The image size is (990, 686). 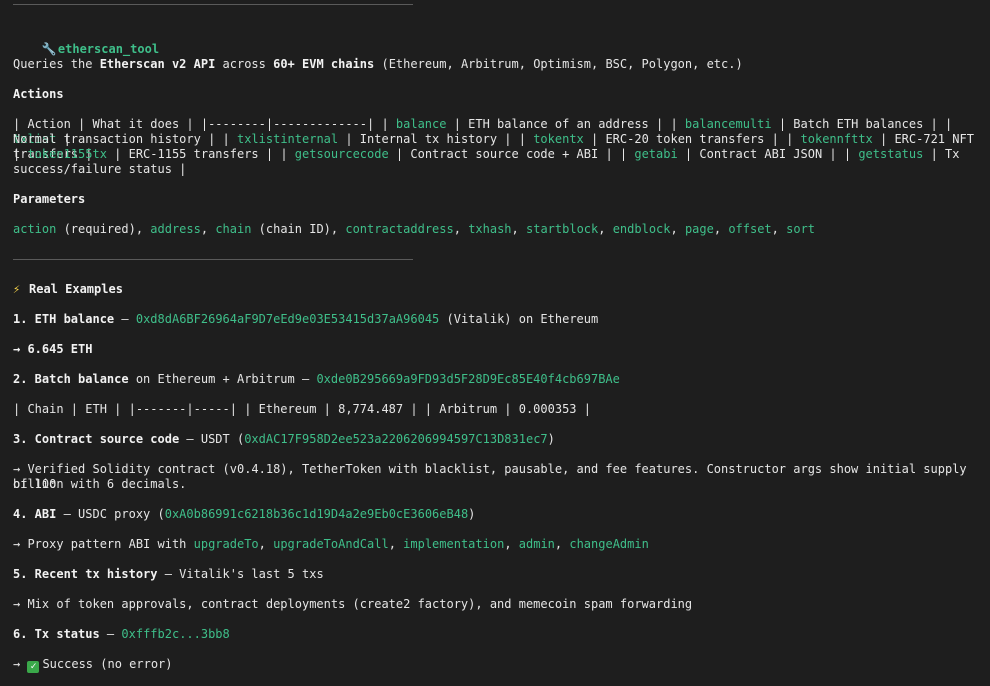 What do you see at coordinates (641, 229) in the screenshot?
I see `param-endblock: endblock` at bounding box center [641, 229].